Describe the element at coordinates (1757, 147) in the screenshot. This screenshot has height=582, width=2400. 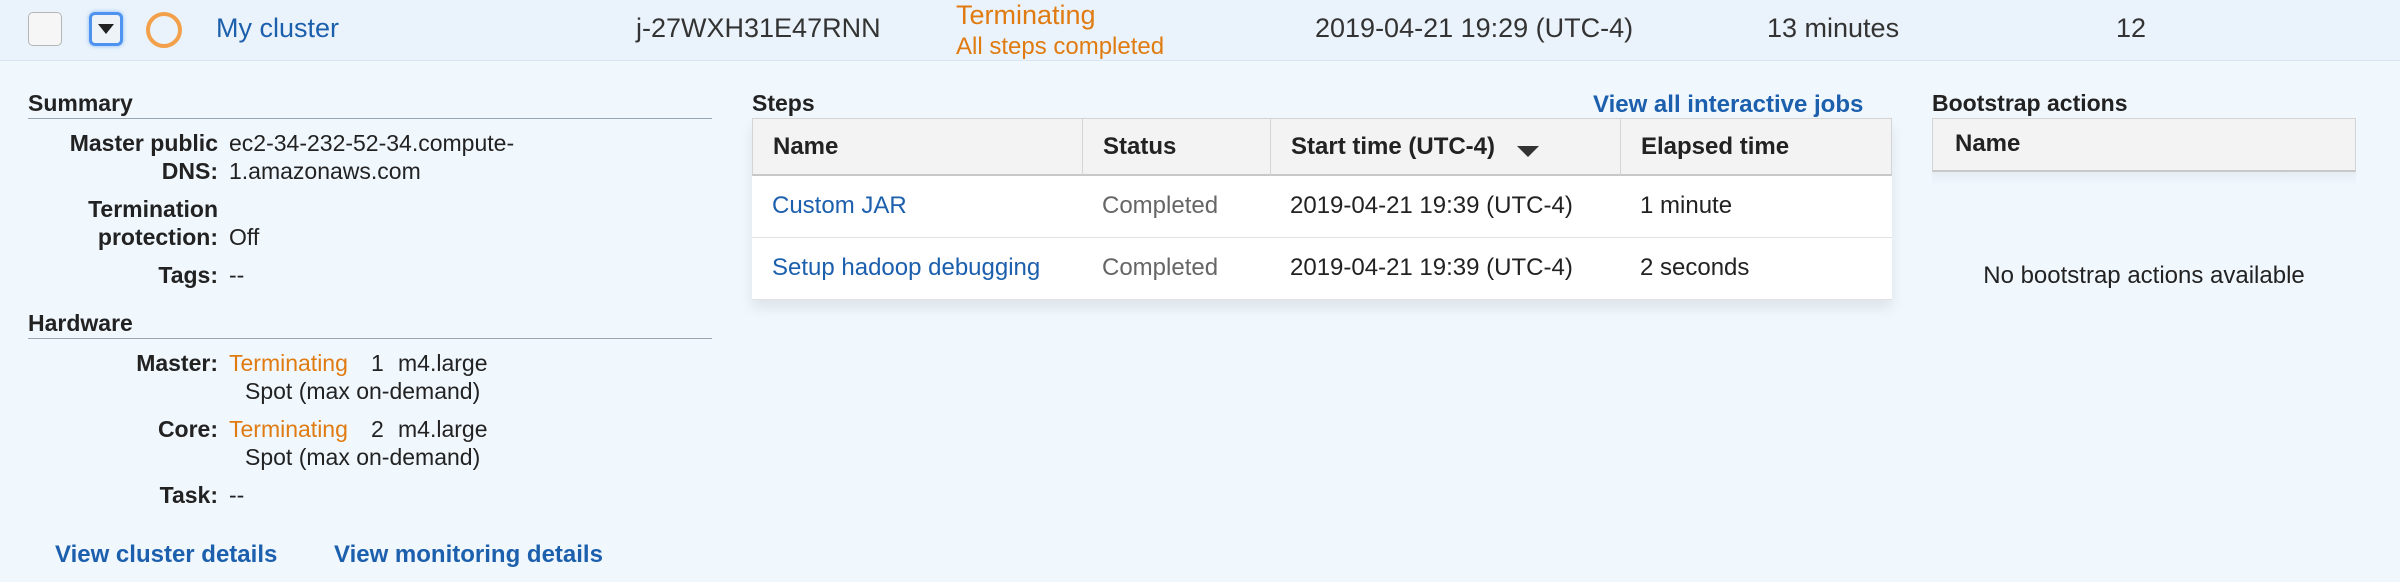
I see `col-elapsed-time: Elapsed time` at that location.